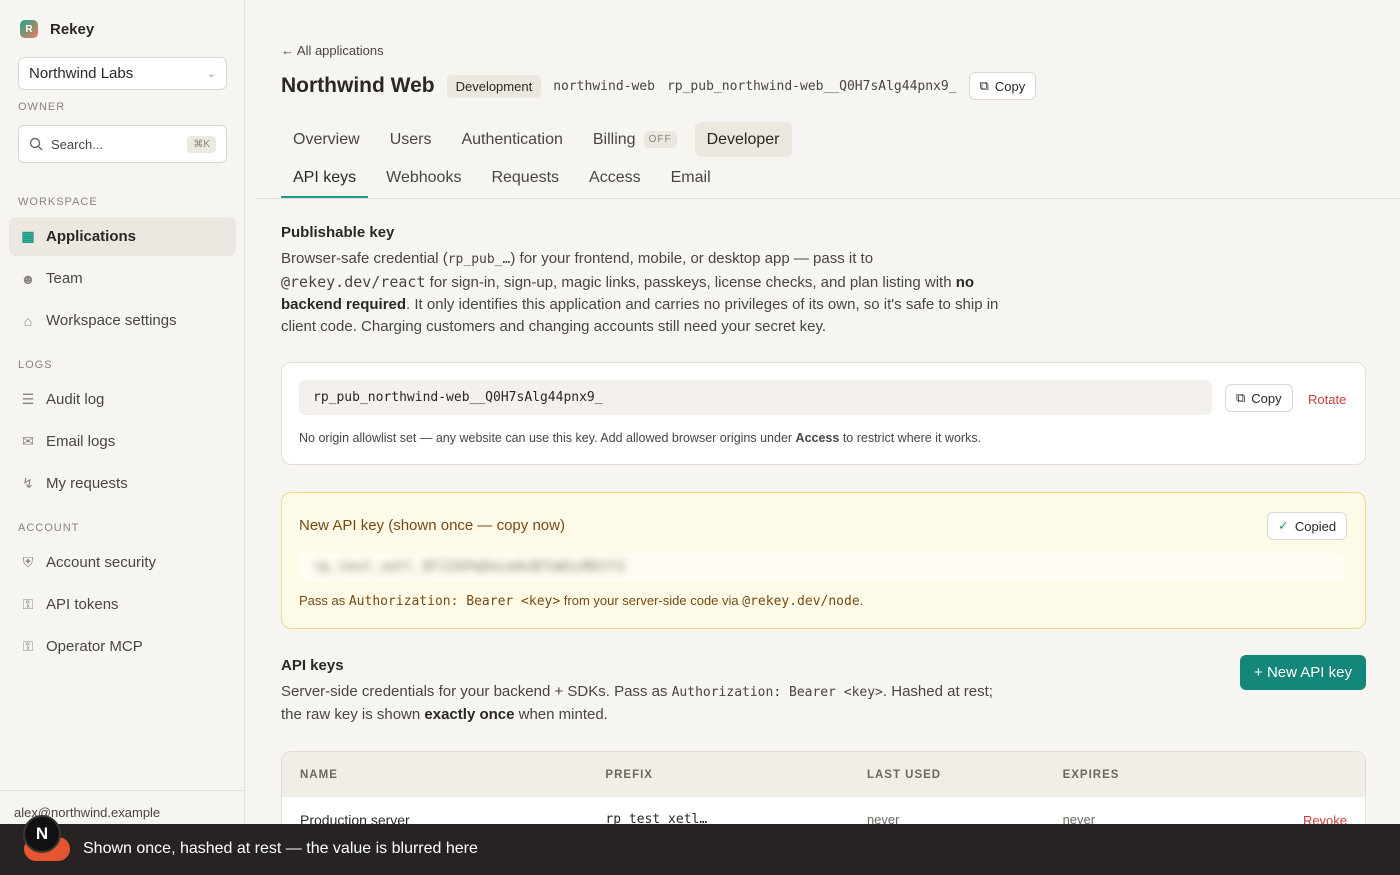 The width and height of the screenshot is (1400, 875). What do you see at coordinates (818, 438) in the screenshot?
I see `access-link: Access` at bounding box center [818, 438].